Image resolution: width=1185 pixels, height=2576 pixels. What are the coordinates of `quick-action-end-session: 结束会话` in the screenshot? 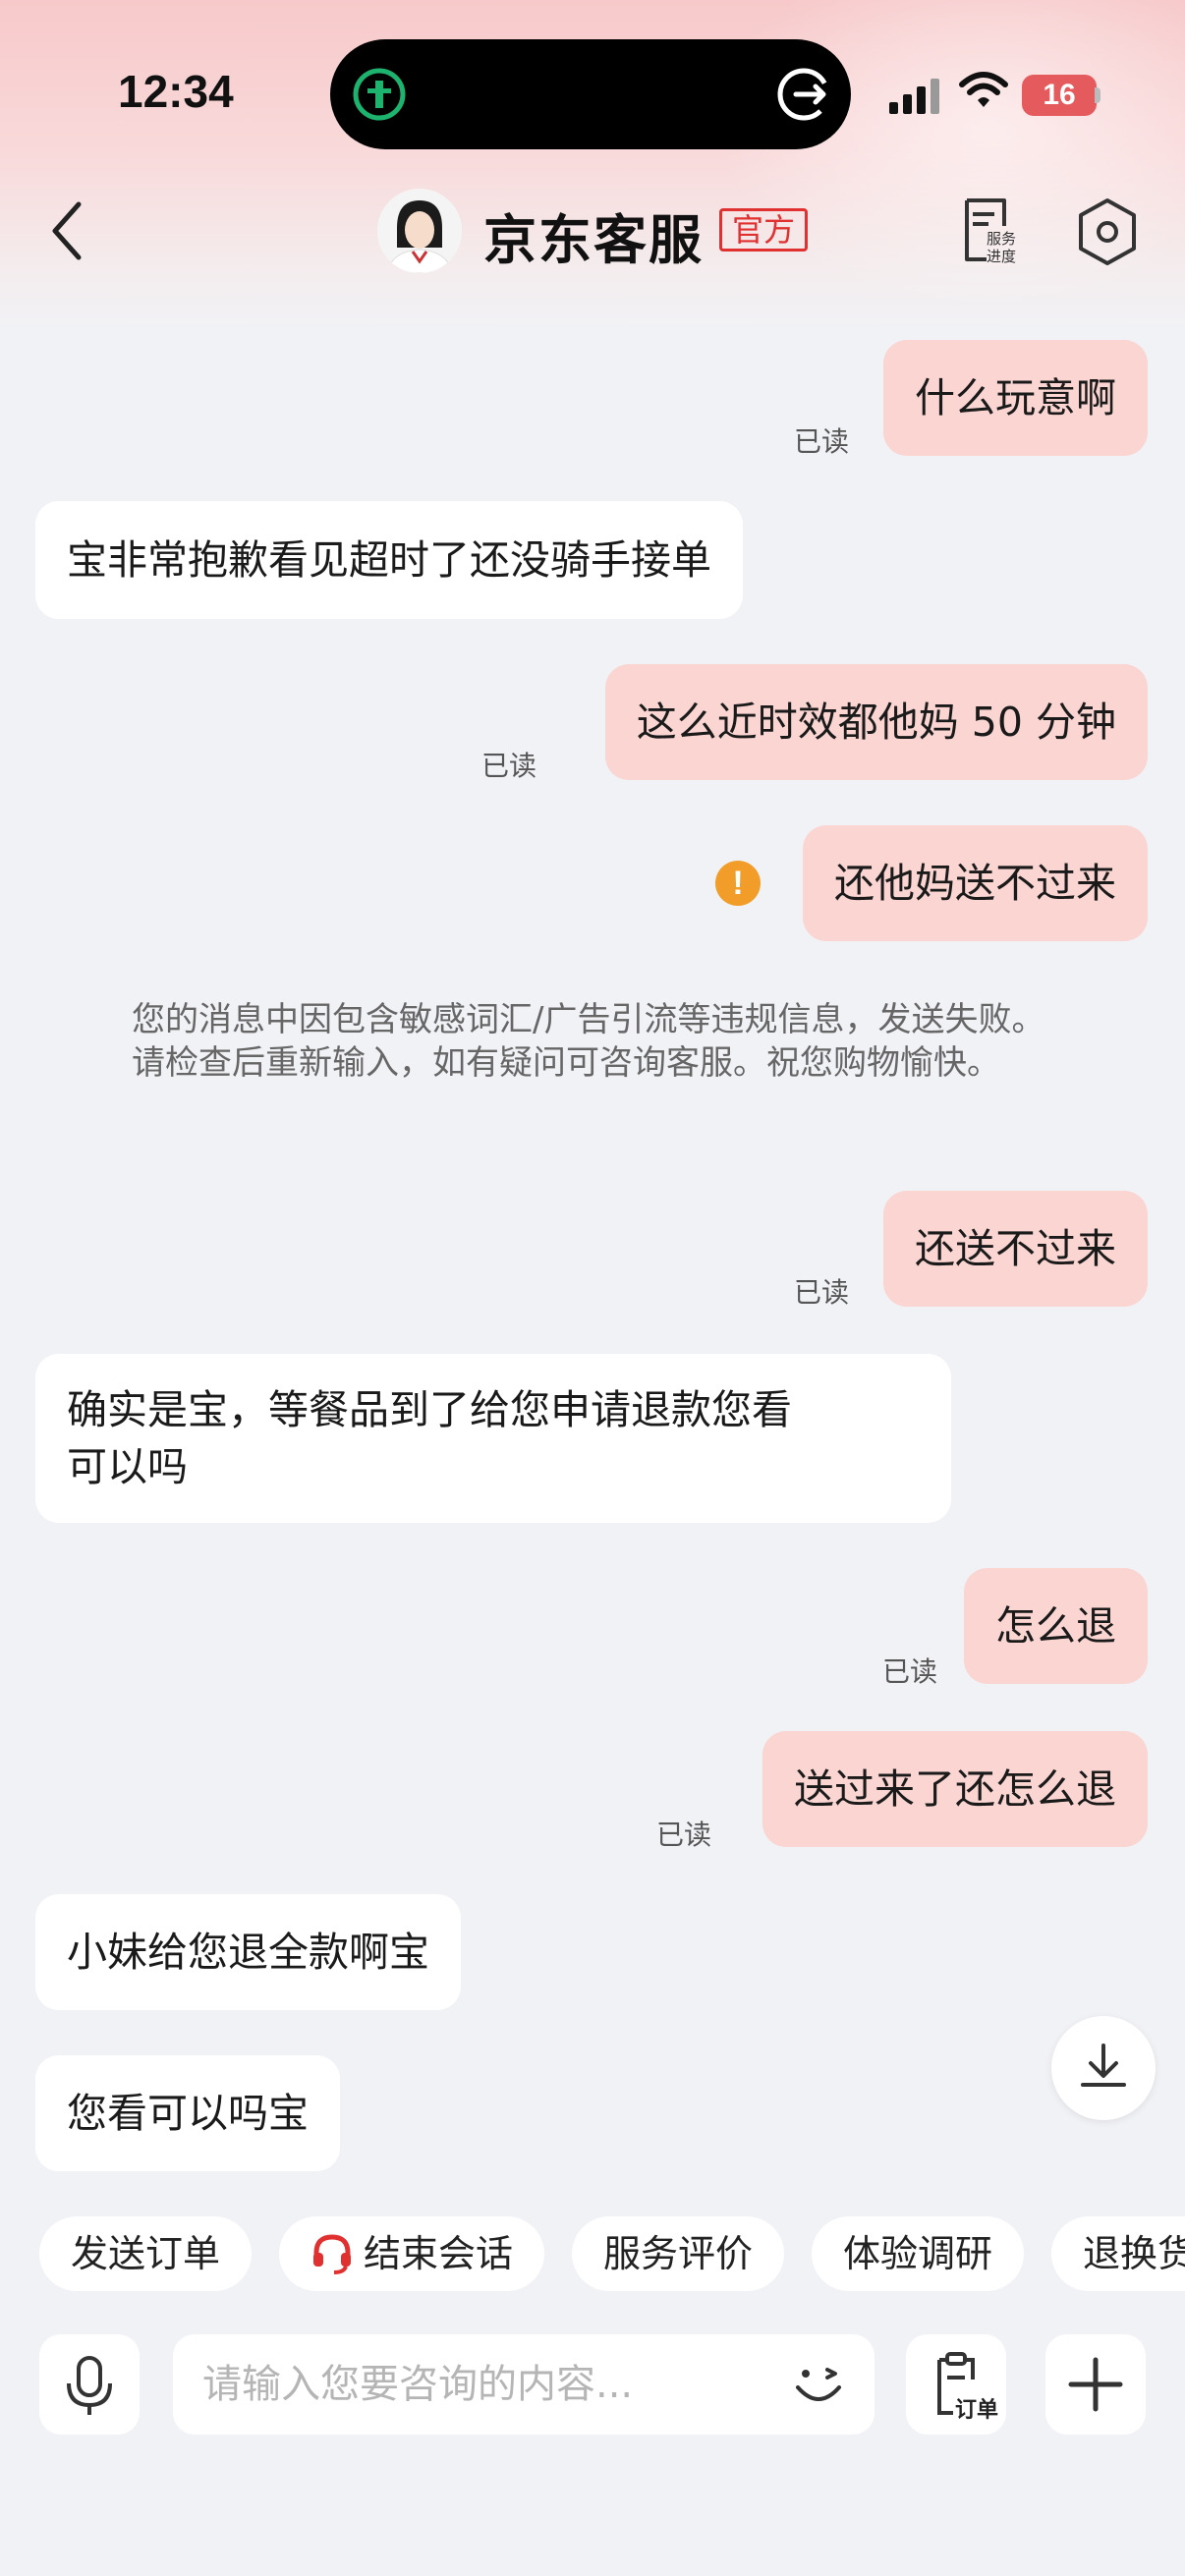 It's located at (412, 2253).